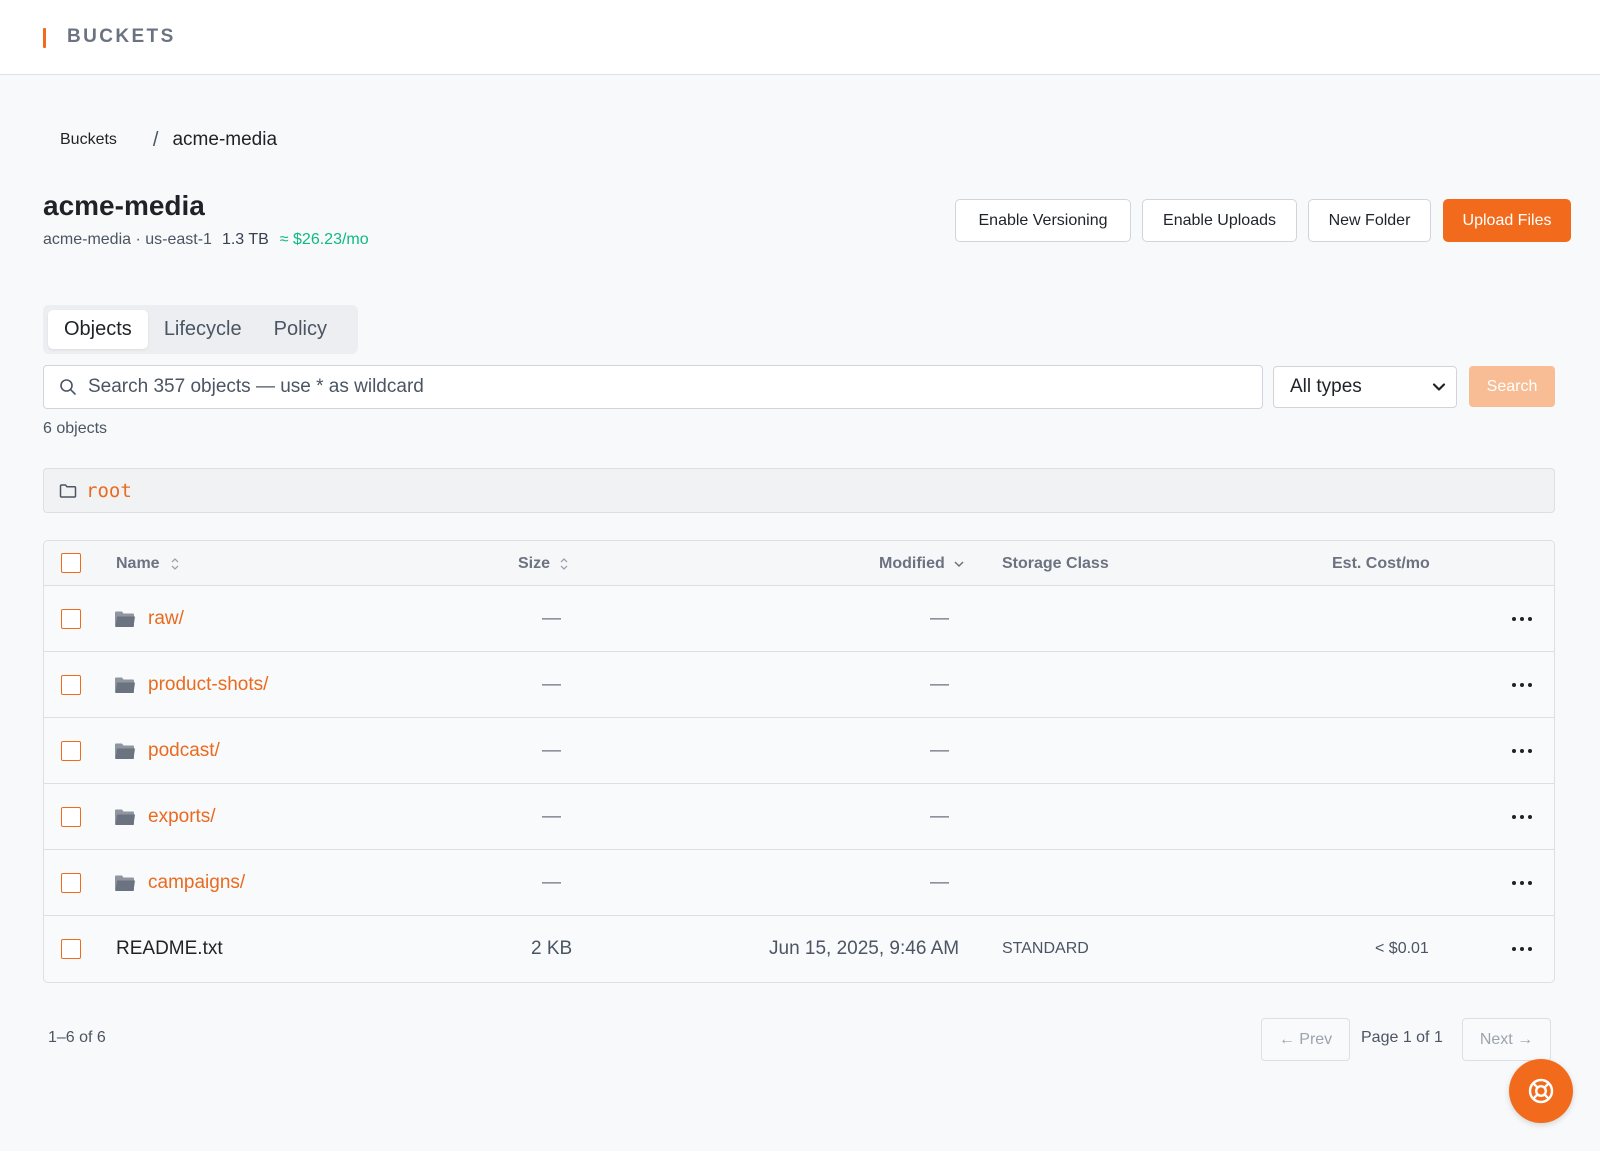 The height and width of the screenshot is (1151, 1600). Describe the element at coordinates (663, 387) in the screenshot. I see `search-input` at that location.